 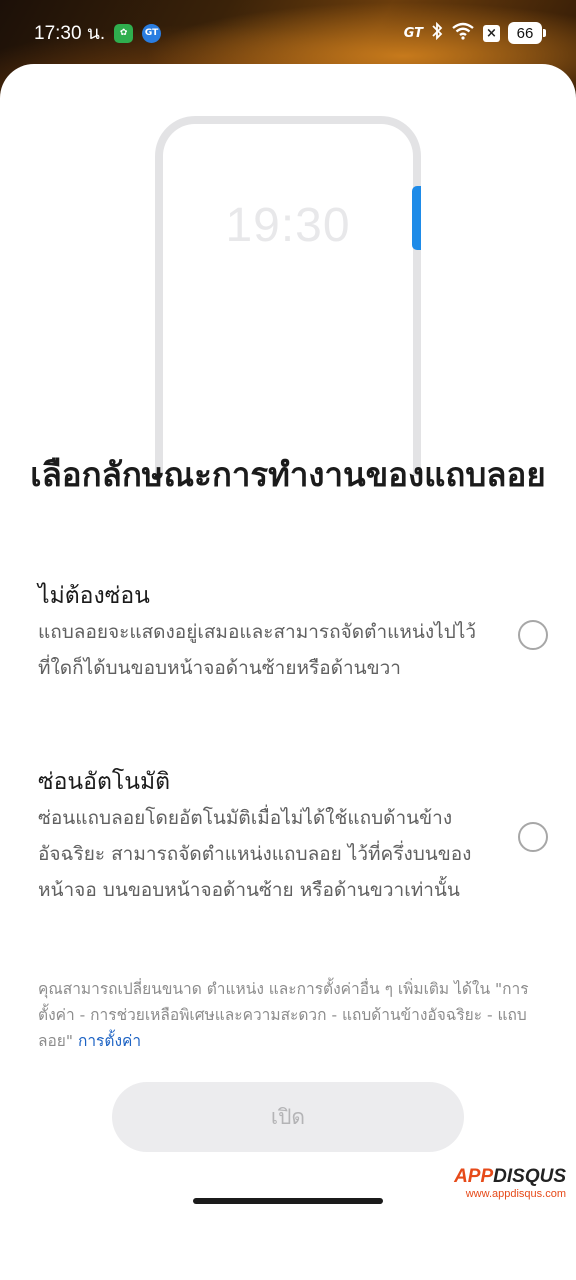 I want to click on bluetooth-icon, so click(x=437, y=33).